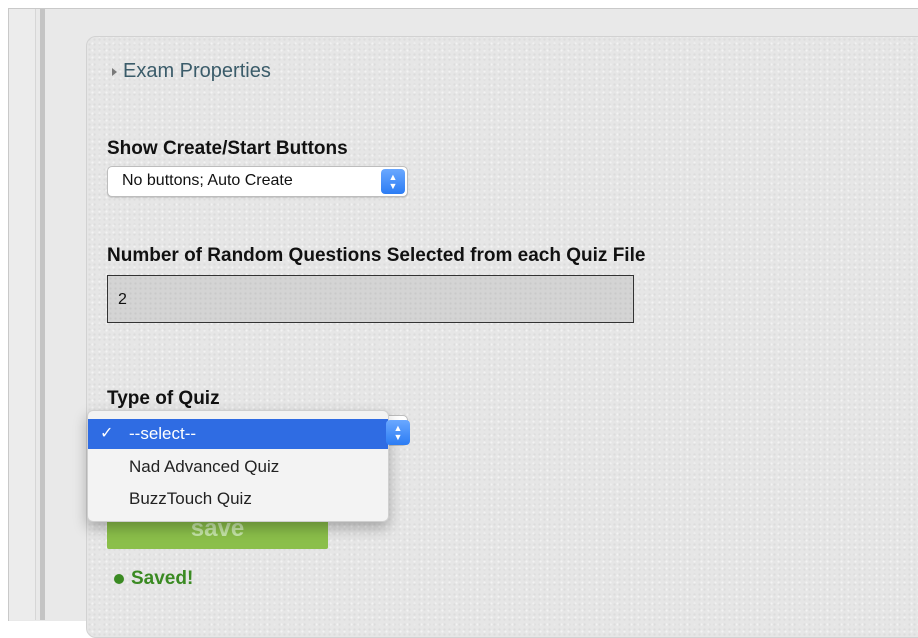  Describe the element at coordinates (22, 314) in the screenshot. I see `left-gutter` at that location.